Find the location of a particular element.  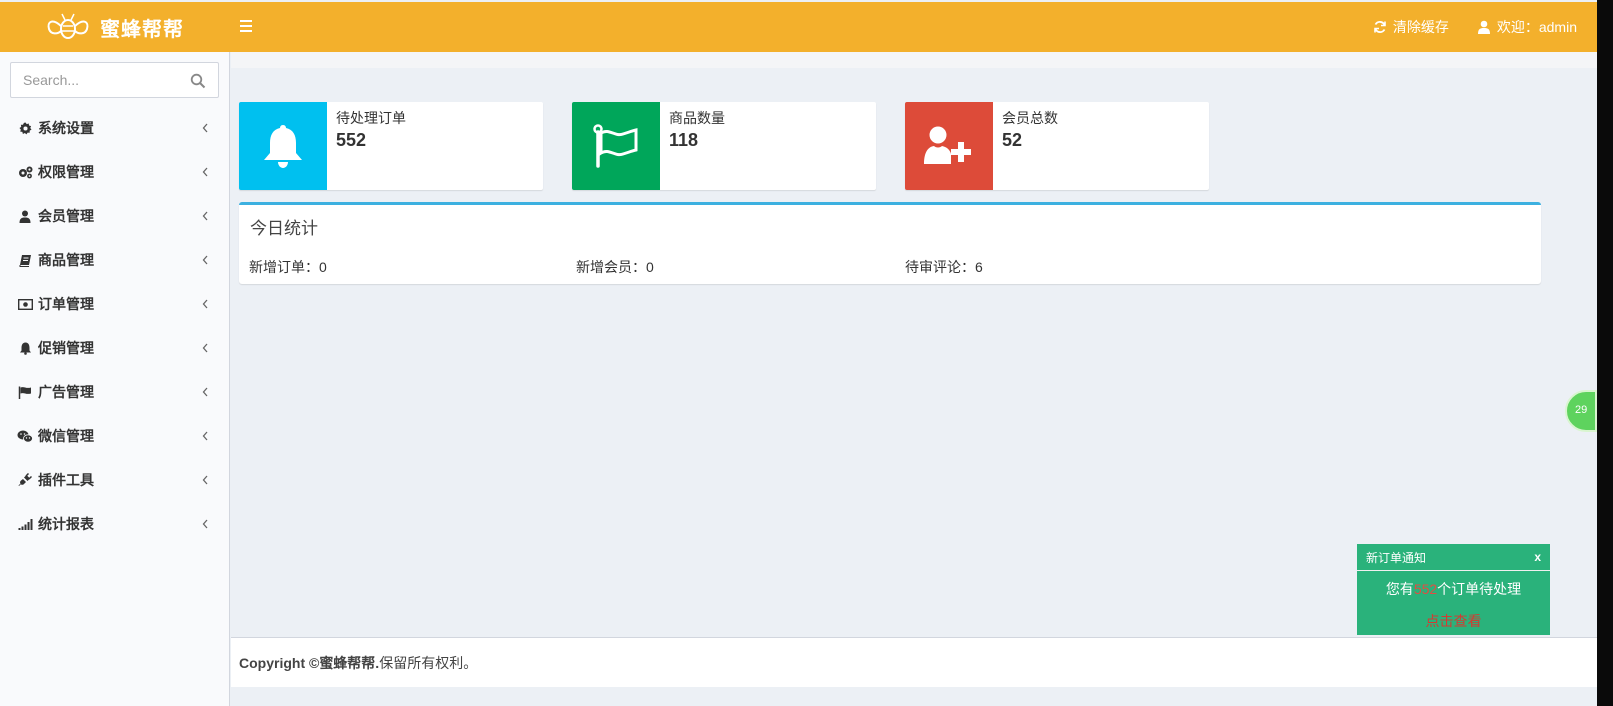

info-box-label: 会员总数 is located at coordinates (1030, 118).